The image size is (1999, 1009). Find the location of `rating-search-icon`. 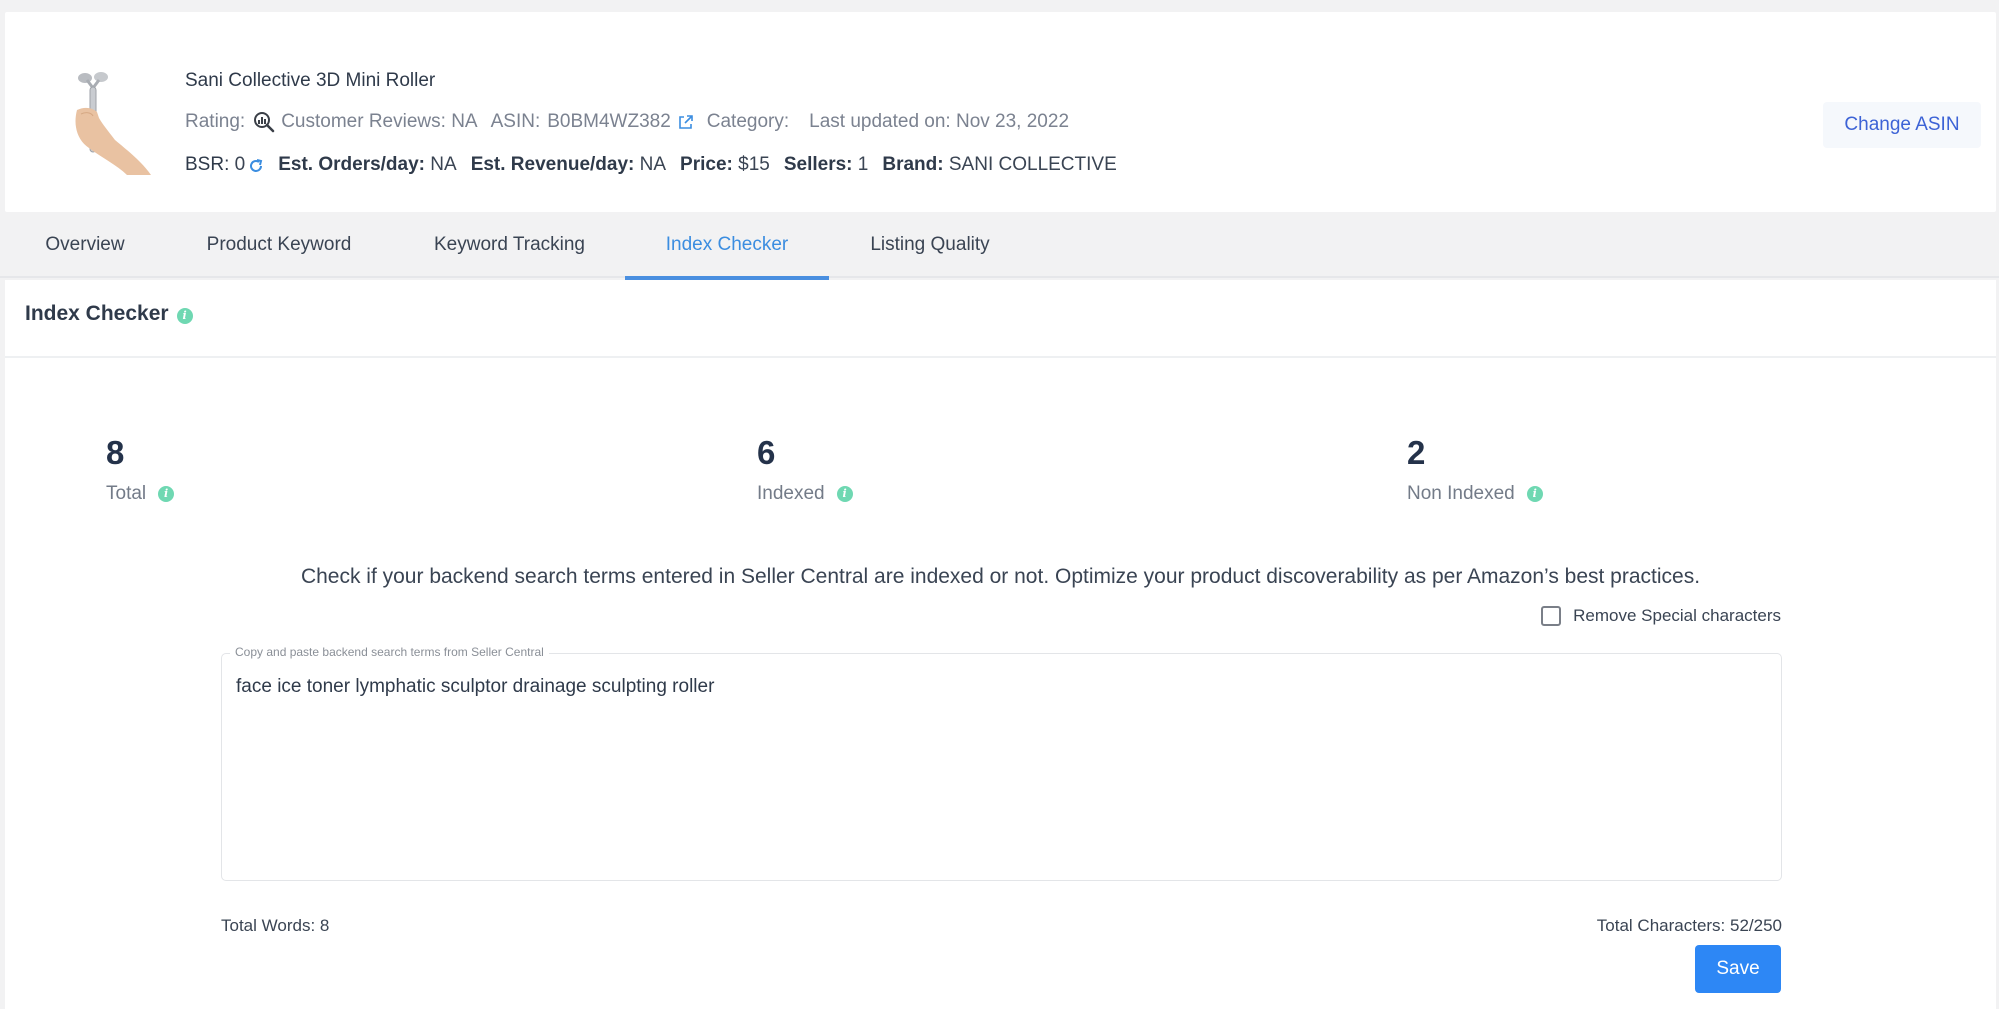

rating-search-icon is located at coordinates (264, 122).